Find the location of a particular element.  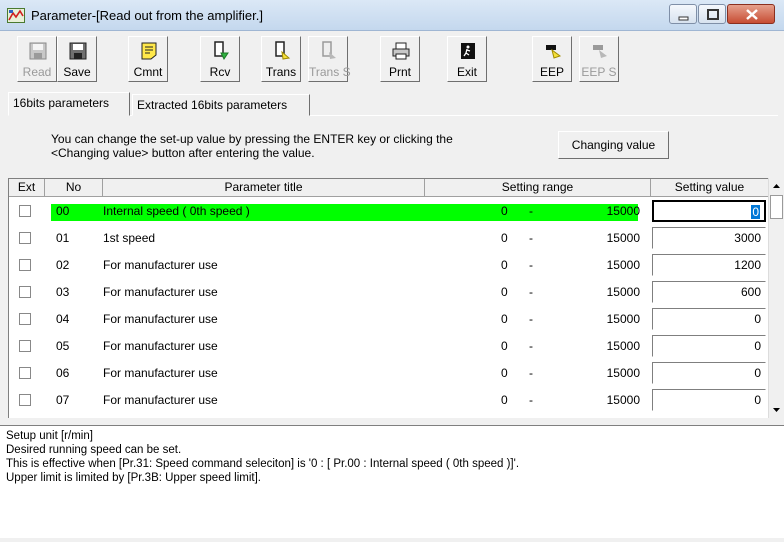

window-title: Parameter-[Read out from the amplifier.] is located at coordinates (147, 15).